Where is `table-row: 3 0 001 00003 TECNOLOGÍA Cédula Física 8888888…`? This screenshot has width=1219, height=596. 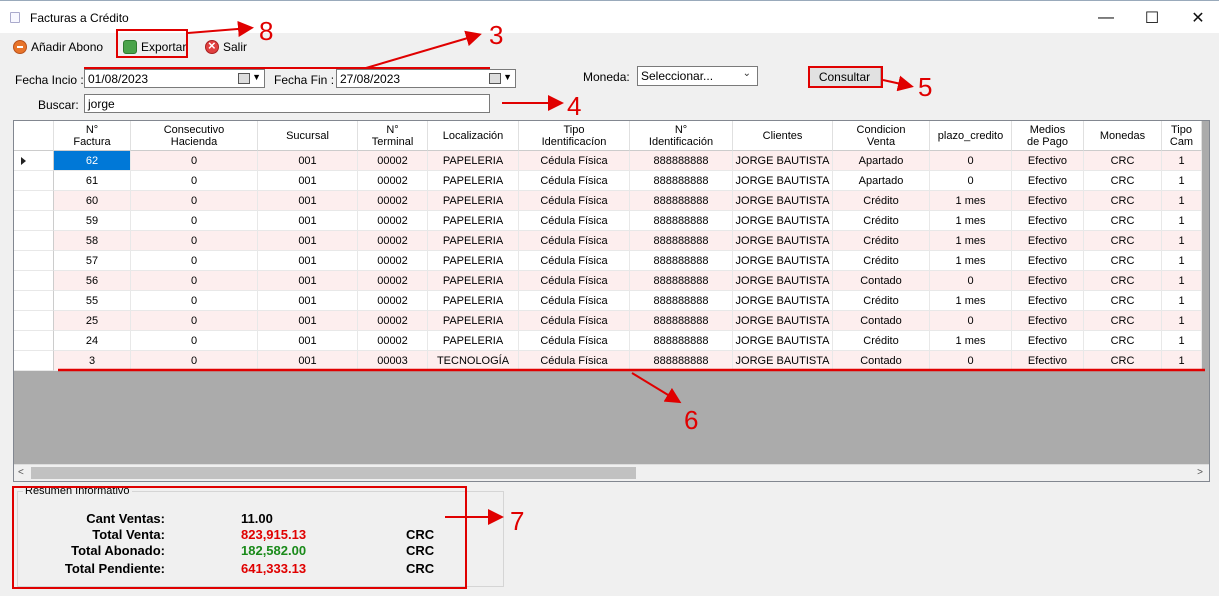 table-row: 3 0 001 00003 TECNOLOGÍA Cédula Física 8888888… is located at coordinates (608, 361).